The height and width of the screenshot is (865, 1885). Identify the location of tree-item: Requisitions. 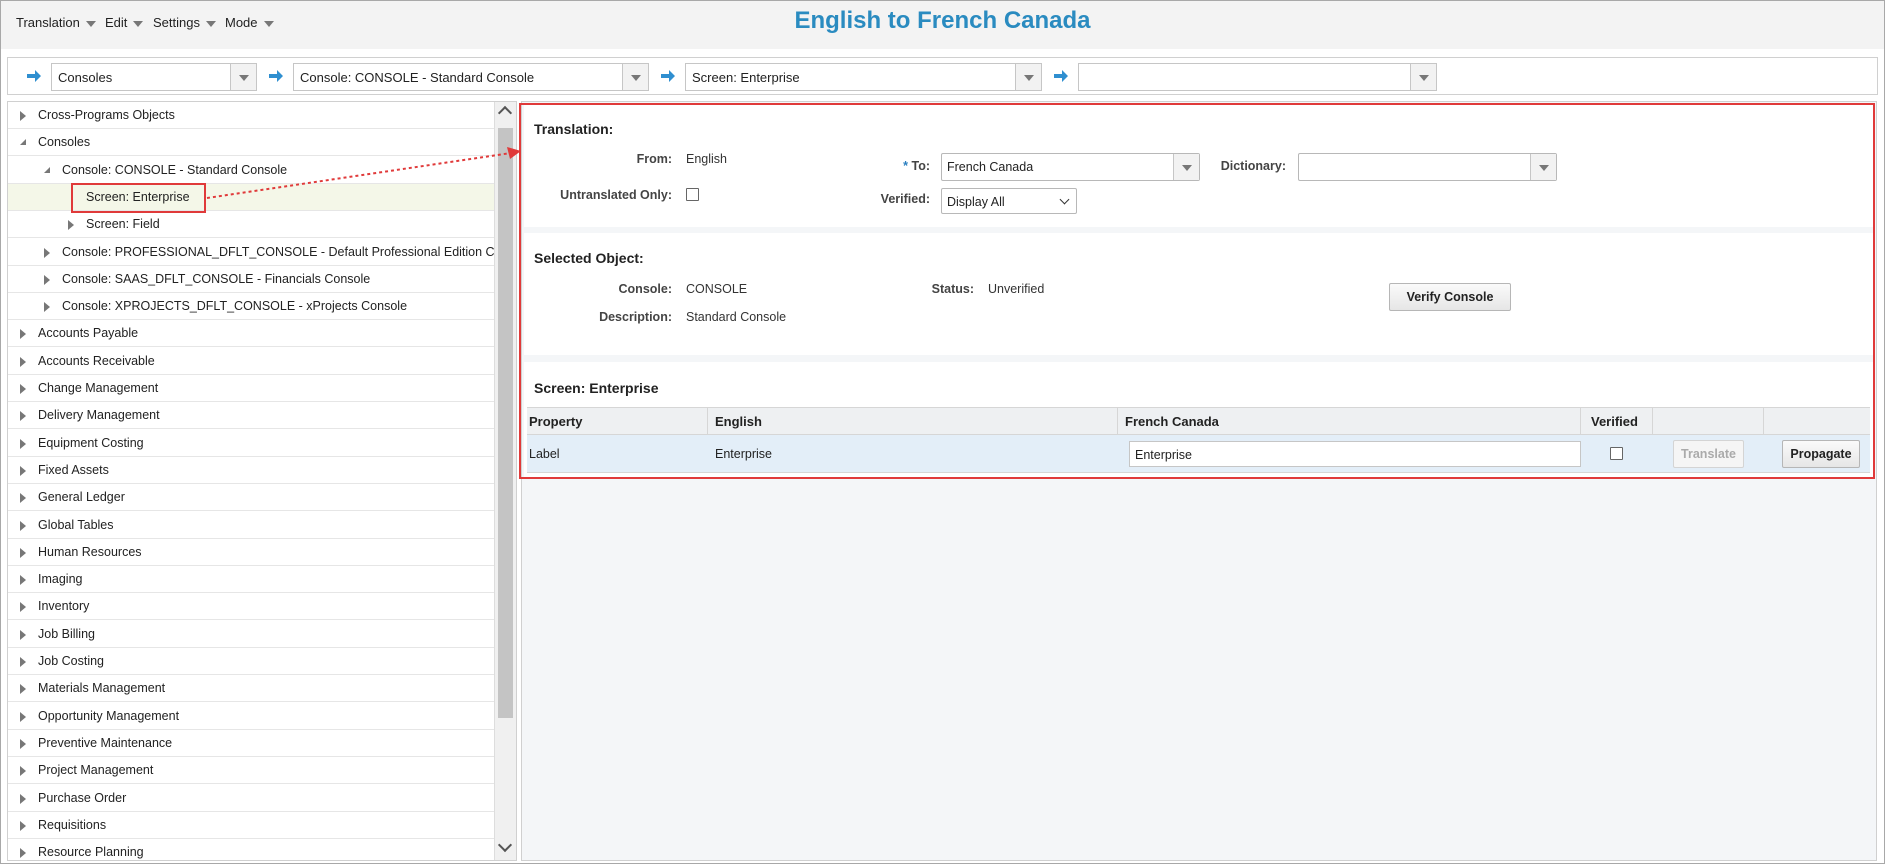
(251, 825).